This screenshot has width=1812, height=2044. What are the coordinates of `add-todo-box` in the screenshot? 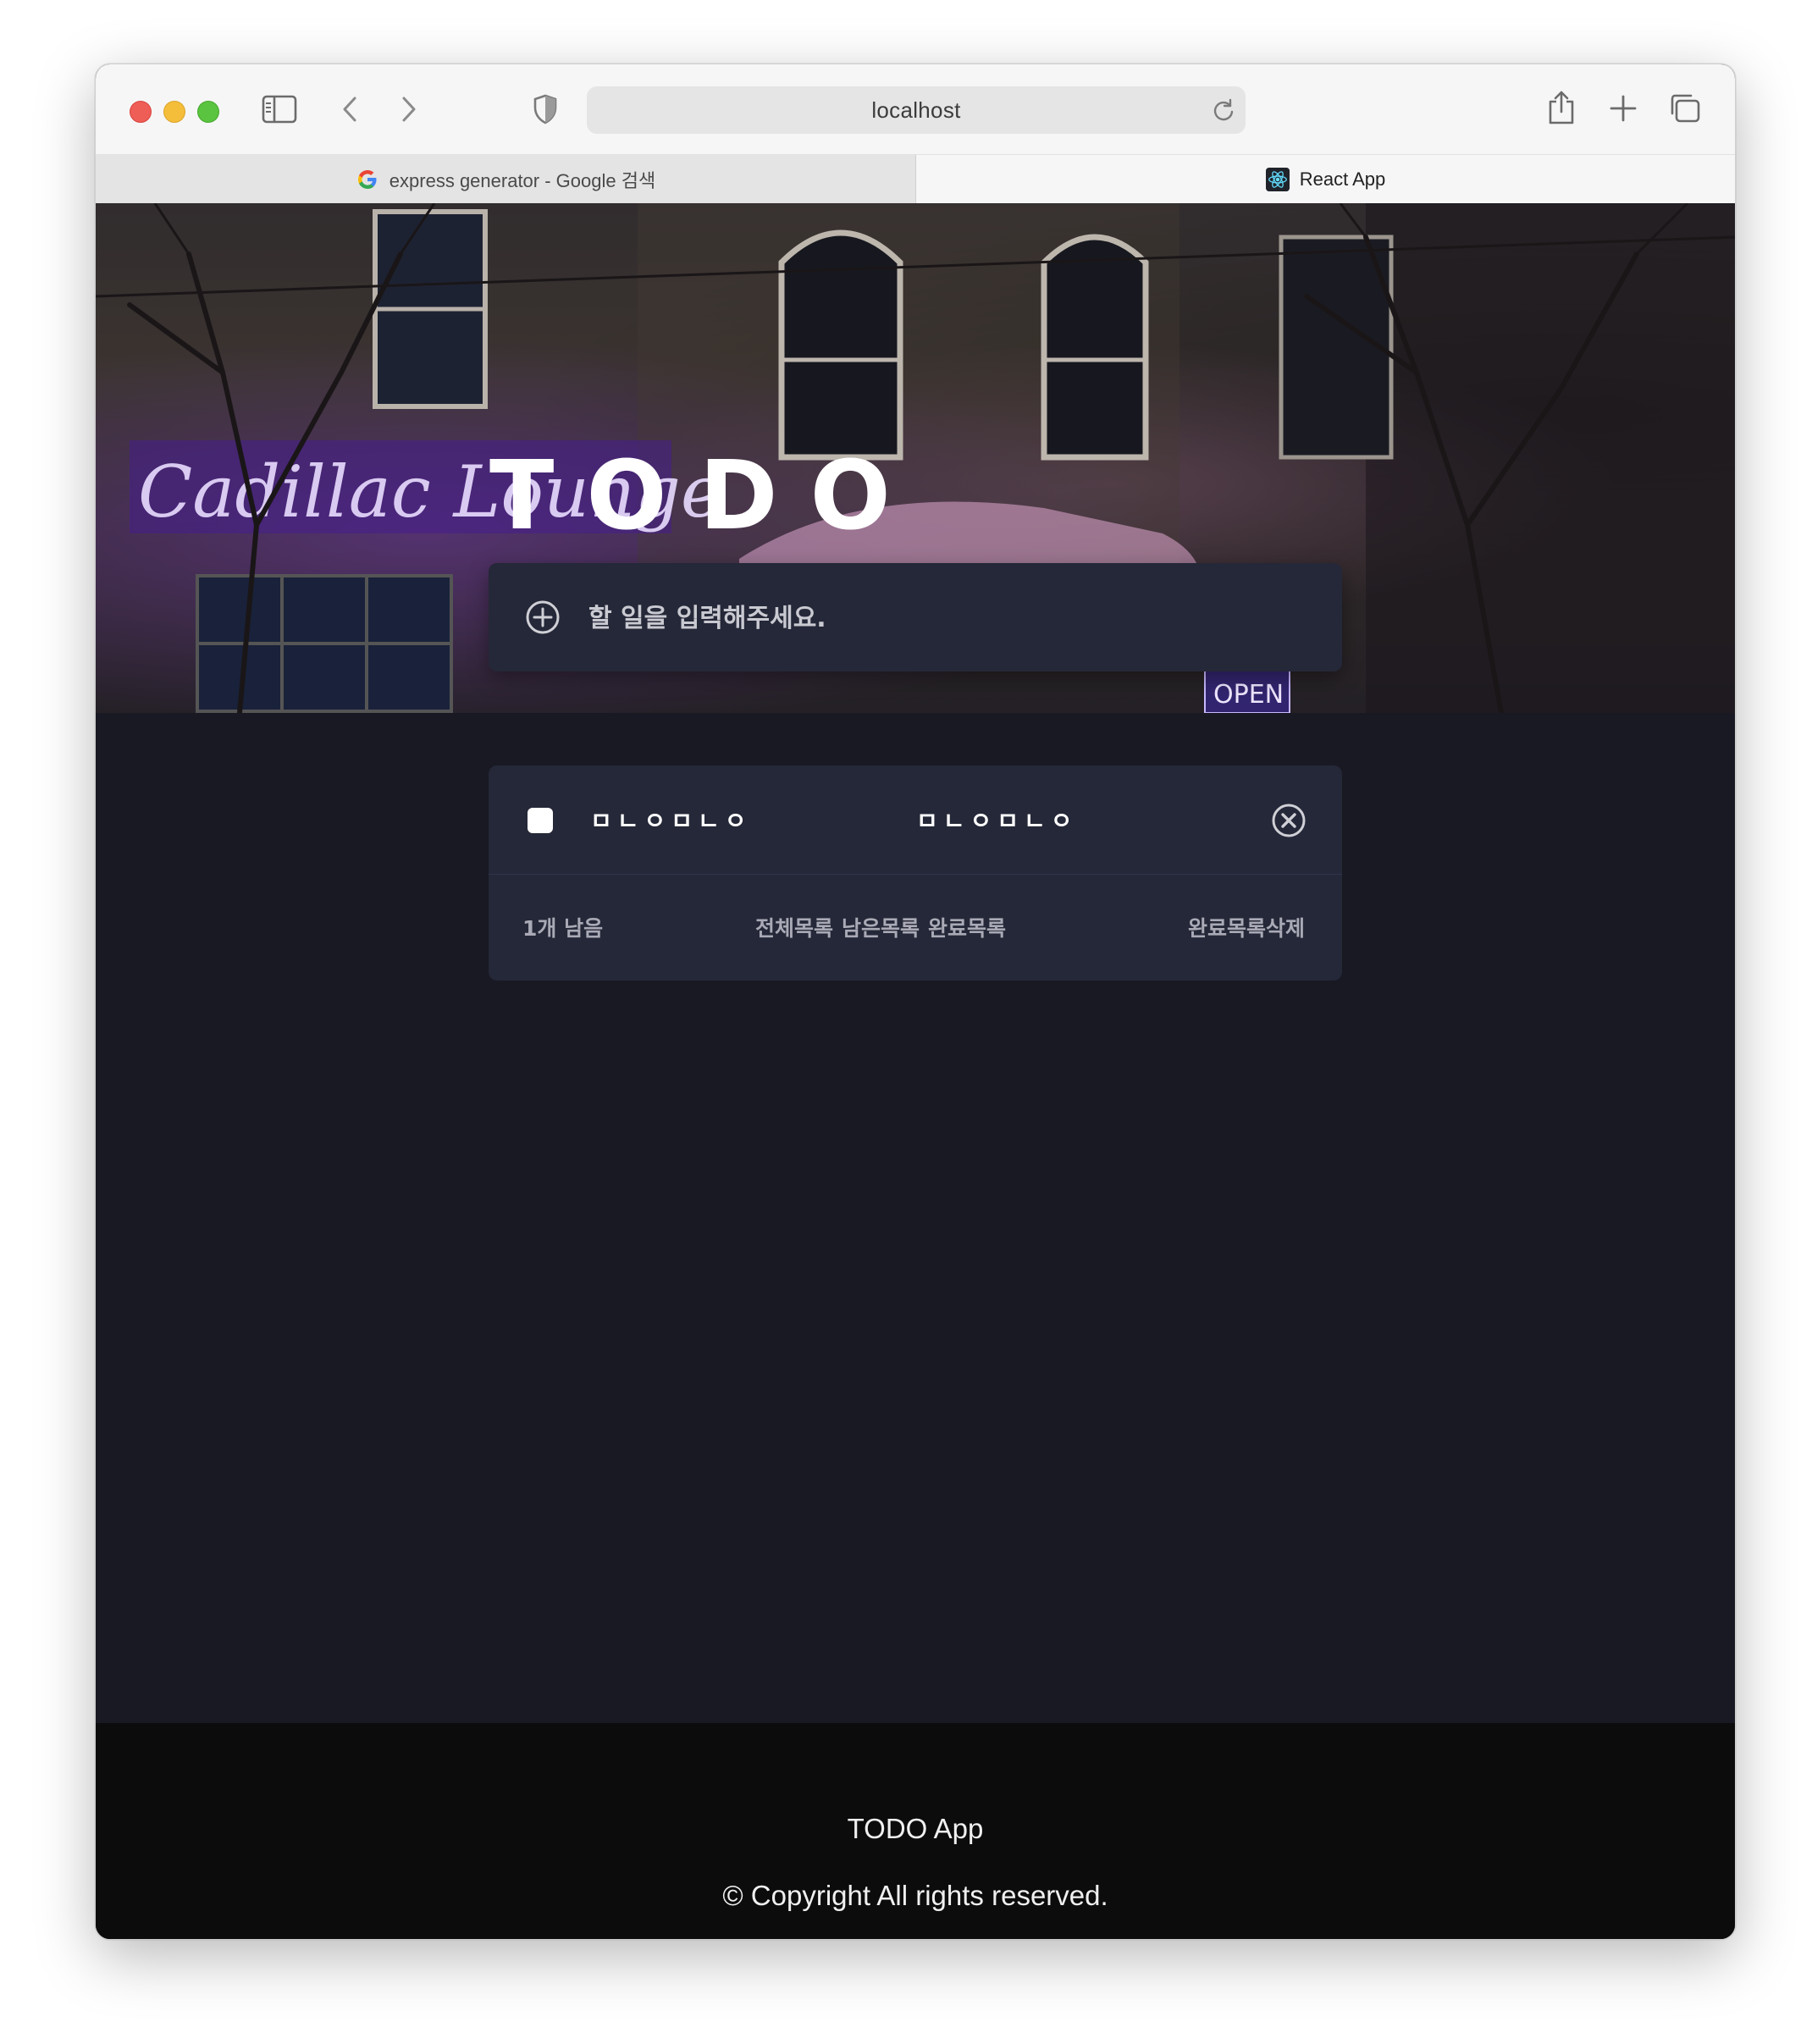 It's located at (916, 617).